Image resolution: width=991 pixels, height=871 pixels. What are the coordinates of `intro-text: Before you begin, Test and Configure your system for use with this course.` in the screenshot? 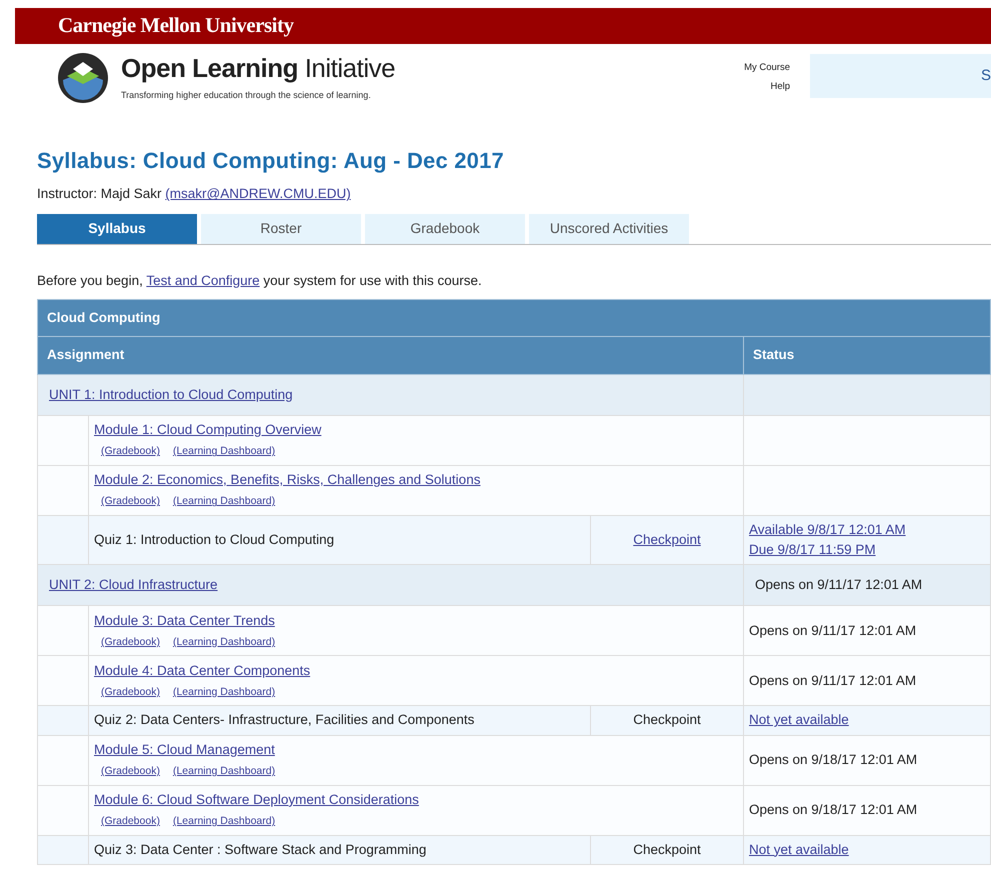 It's located at (260, 281).